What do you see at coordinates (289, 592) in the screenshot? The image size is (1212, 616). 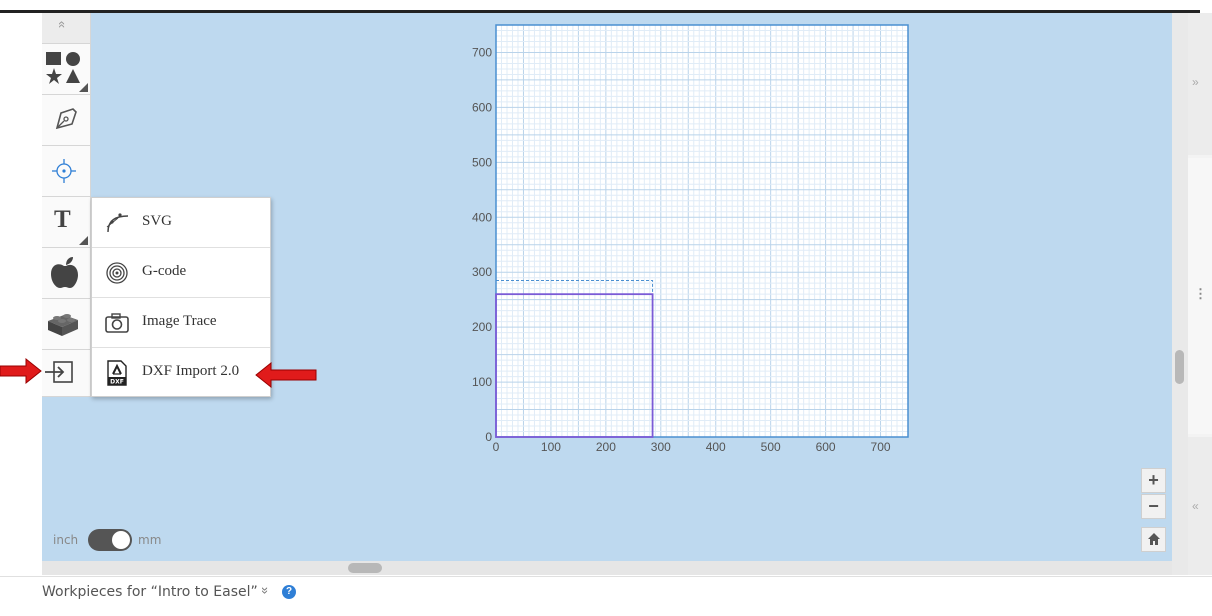 I see `help-icon: ?` at bounding box center [289, 592].